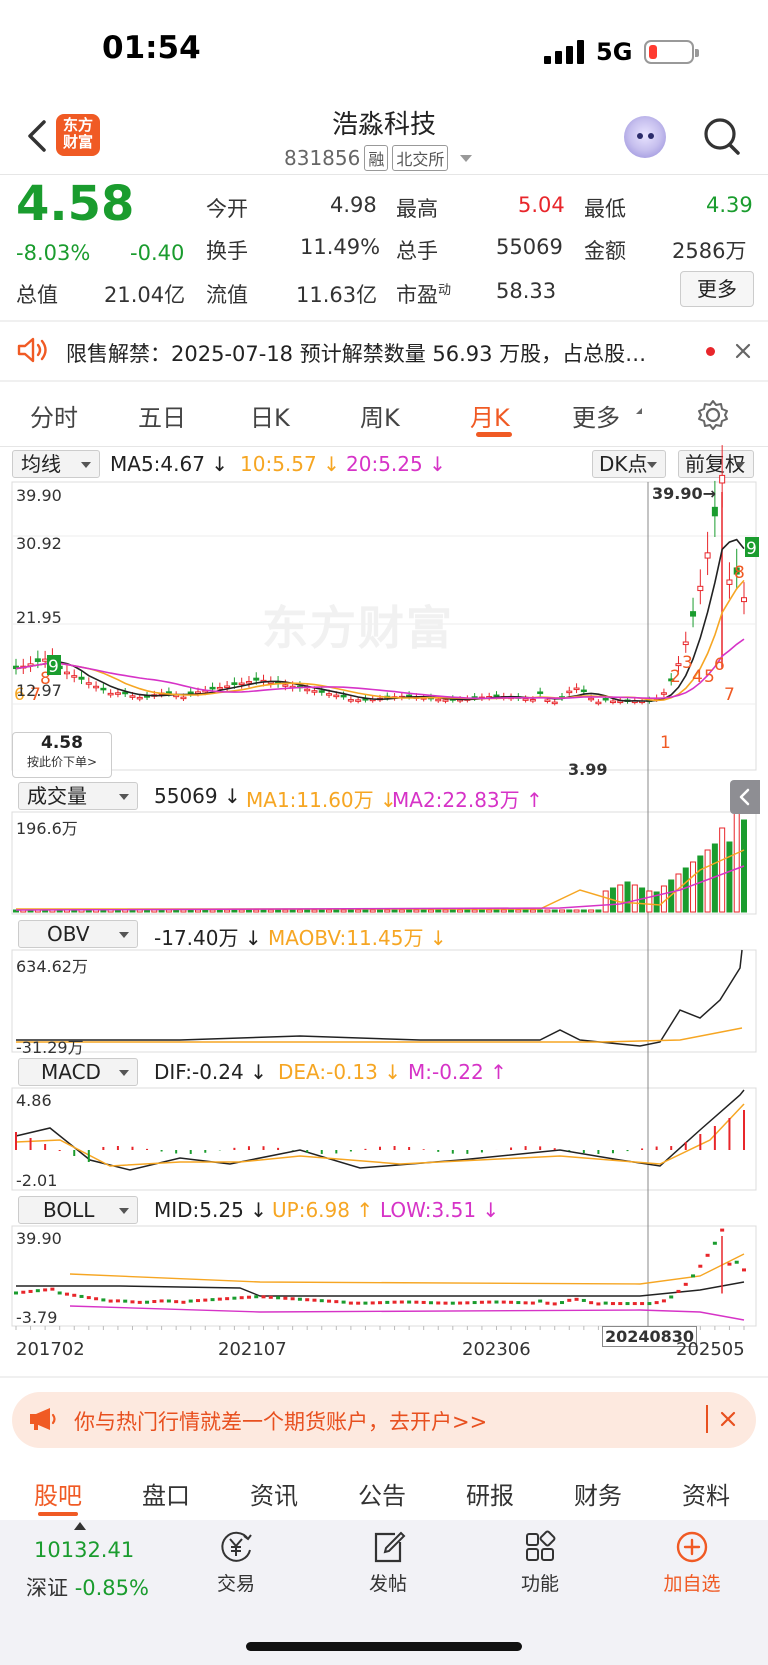 The width and height of the screenshot is (768, 1665). I want to click on candle-count-mark: 9, so click(751, 549).